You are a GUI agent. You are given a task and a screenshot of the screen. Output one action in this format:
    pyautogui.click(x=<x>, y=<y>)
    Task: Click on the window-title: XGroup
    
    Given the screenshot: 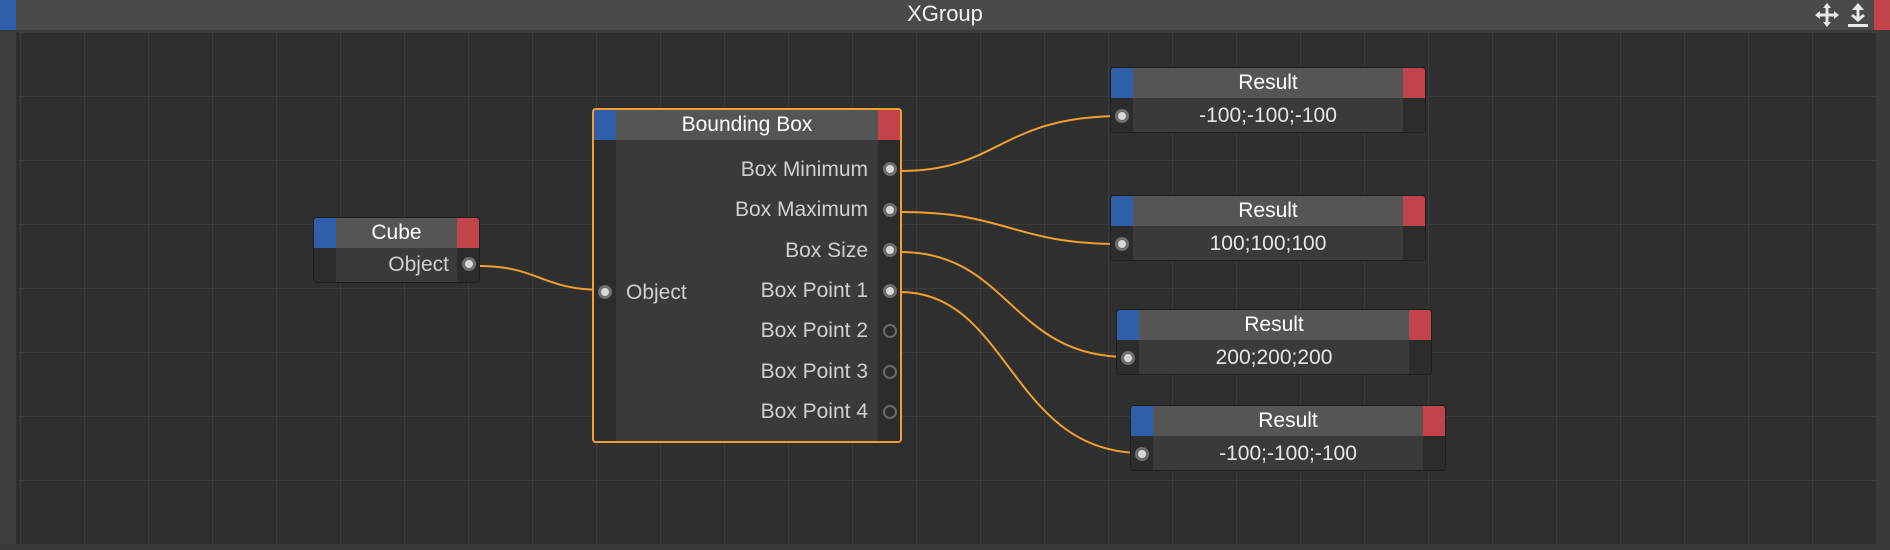 What is the action you would take?
    pyautogui.click(x=945, y=13)
    